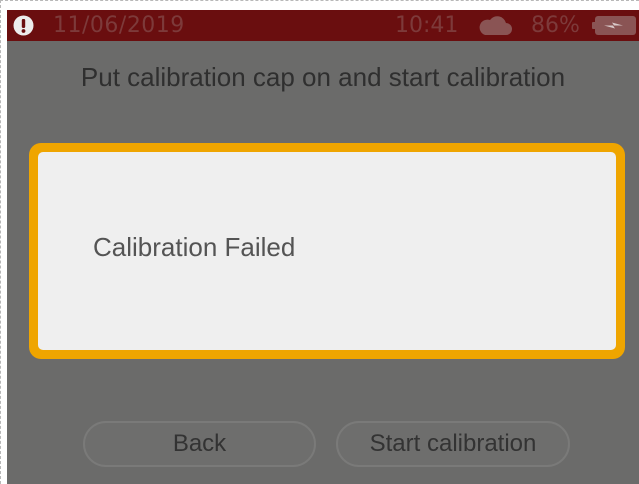  I want to click on dialog-message: Calibration Failed, so click(194, 247).